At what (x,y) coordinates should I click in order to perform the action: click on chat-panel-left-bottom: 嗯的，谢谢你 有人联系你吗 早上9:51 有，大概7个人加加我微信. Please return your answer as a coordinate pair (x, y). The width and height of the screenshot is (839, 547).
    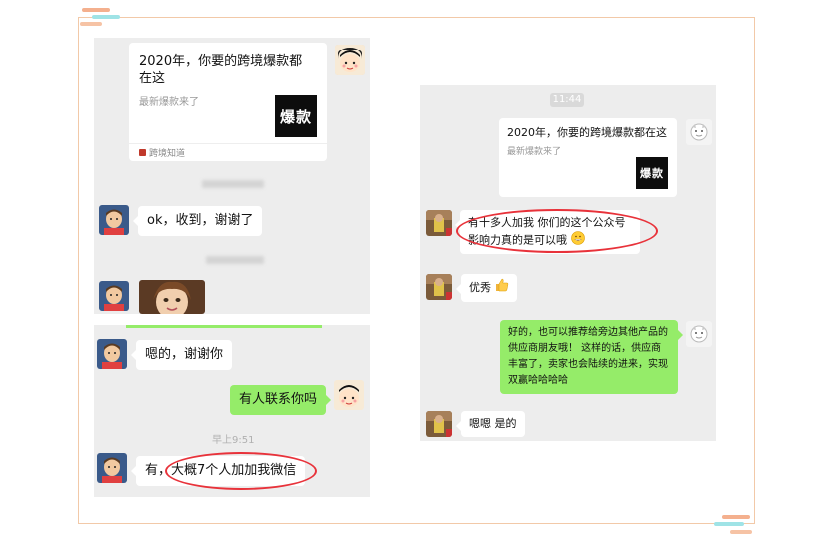
    Looking at the image, I should click on (232, 411).